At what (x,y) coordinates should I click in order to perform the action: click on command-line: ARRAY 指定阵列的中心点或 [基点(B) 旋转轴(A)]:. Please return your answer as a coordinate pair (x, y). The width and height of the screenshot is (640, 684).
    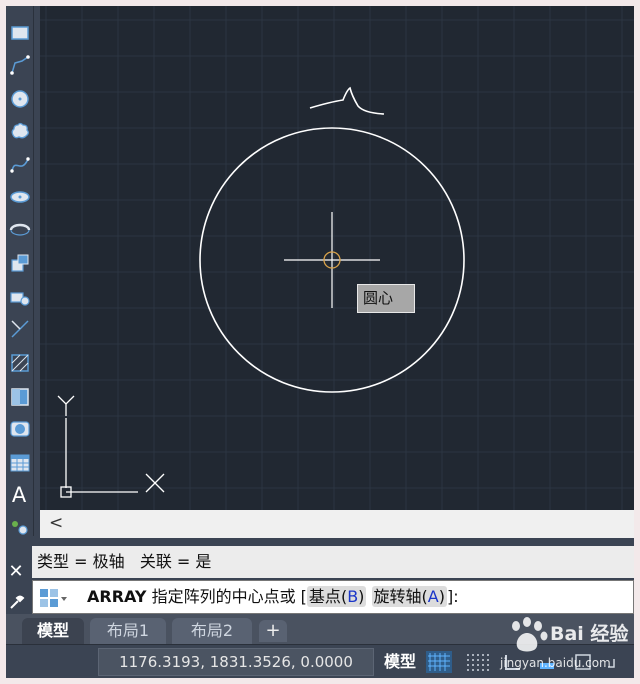
    Looking at the image, I should click on (333, 597).